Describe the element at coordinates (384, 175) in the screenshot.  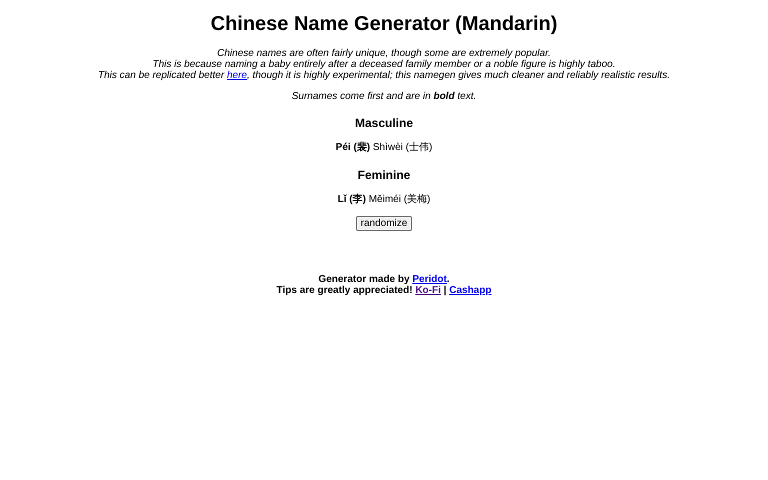
I see `section-heading: Feminine` at that location.